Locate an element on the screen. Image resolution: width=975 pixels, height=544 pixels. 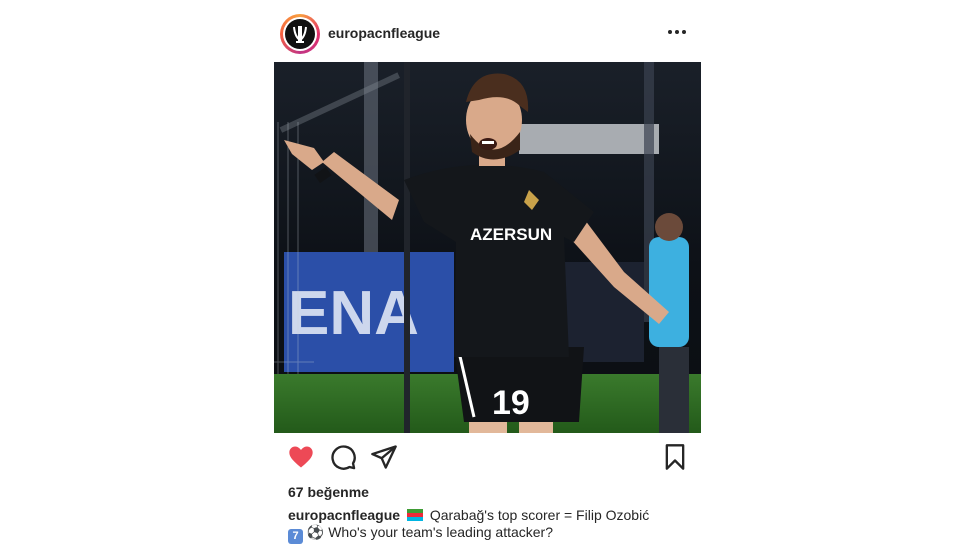
likes-count: 67 beğenme is located at coordinates (328, 492).